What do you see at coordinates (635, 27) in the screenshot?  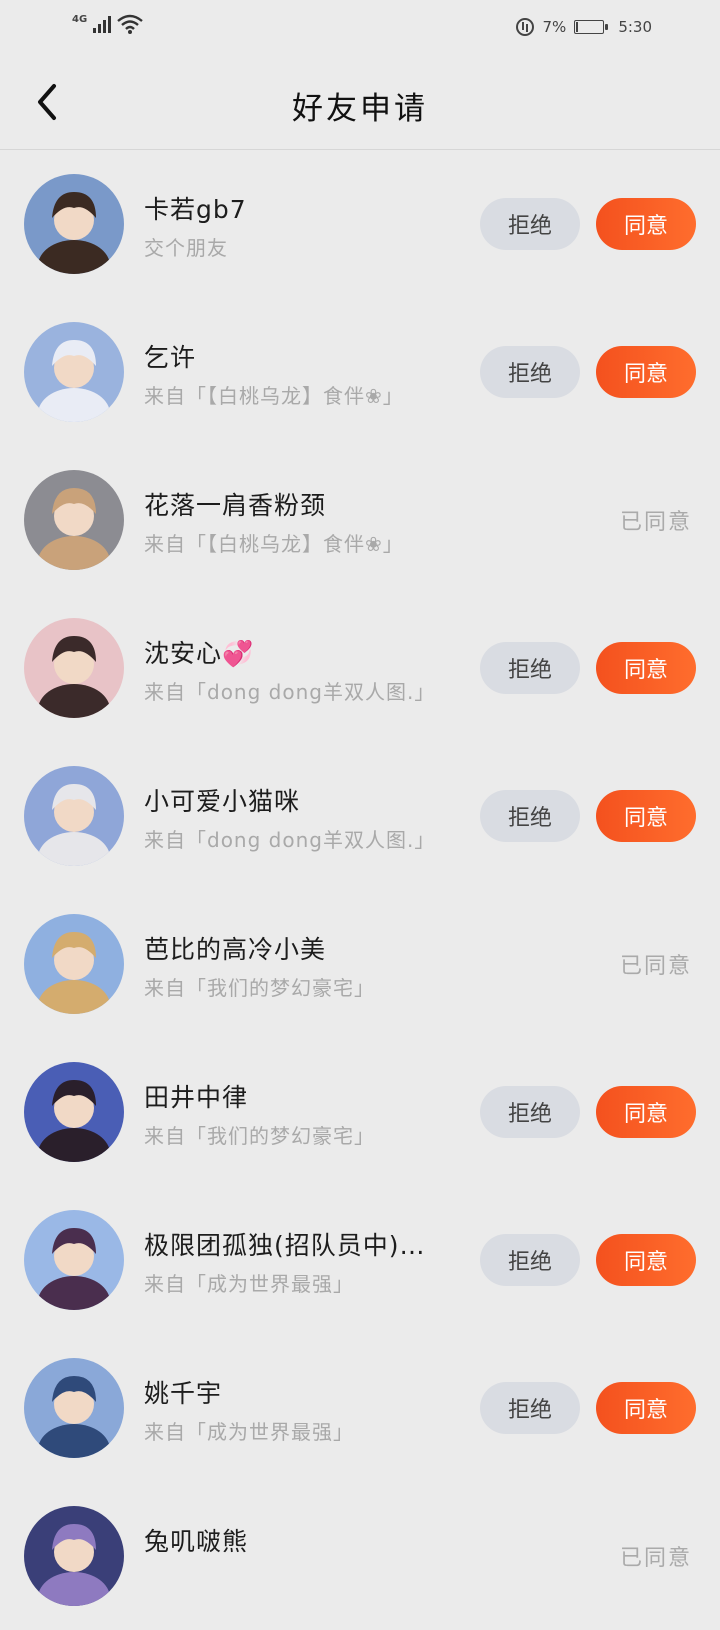 I see `clock: 5:30` at bounding box center [635, 27].